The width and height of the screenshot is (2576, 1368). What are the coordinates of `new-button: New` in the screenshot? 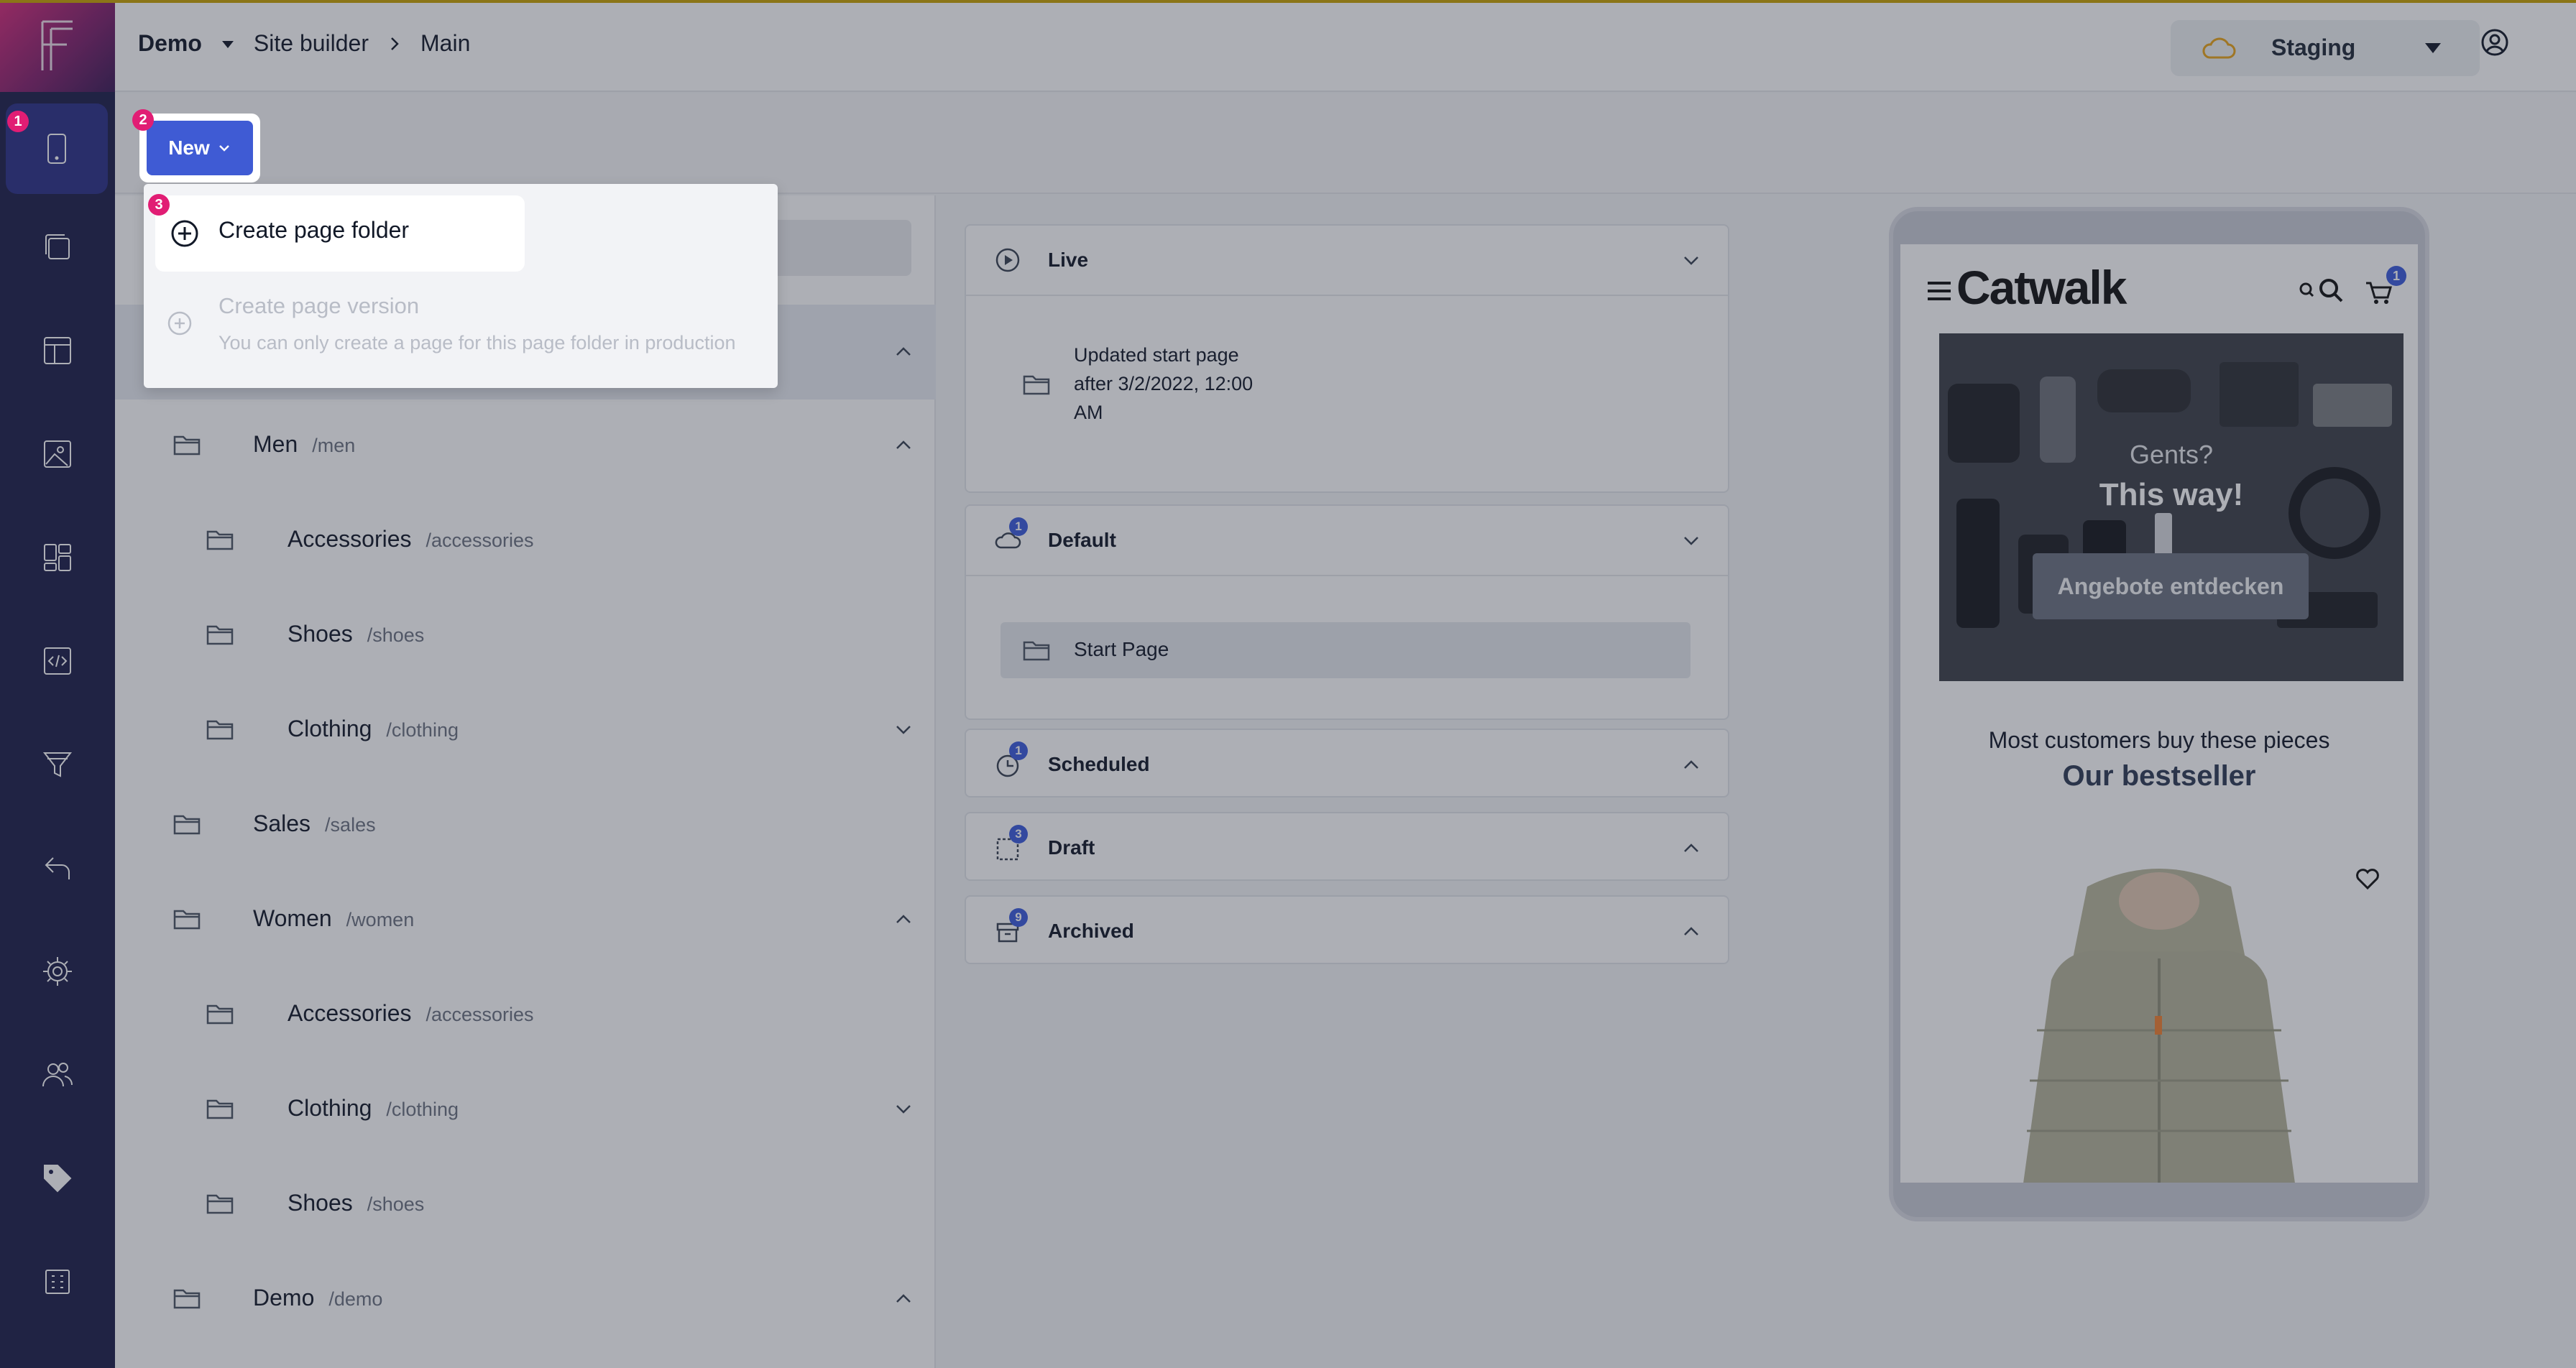 It's located at (200, 148).